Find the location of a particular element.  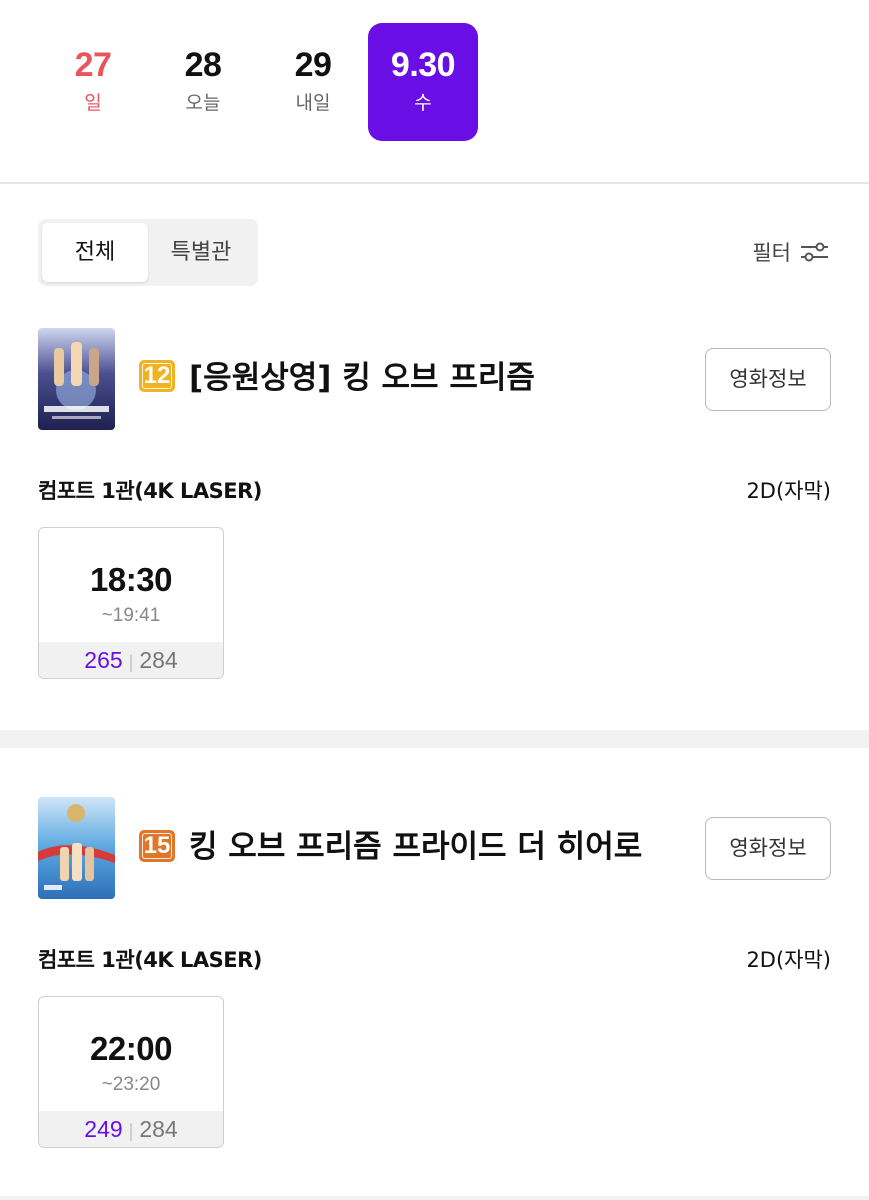

showtime-end: ~23:20 is located at coordinates (131, 1084).